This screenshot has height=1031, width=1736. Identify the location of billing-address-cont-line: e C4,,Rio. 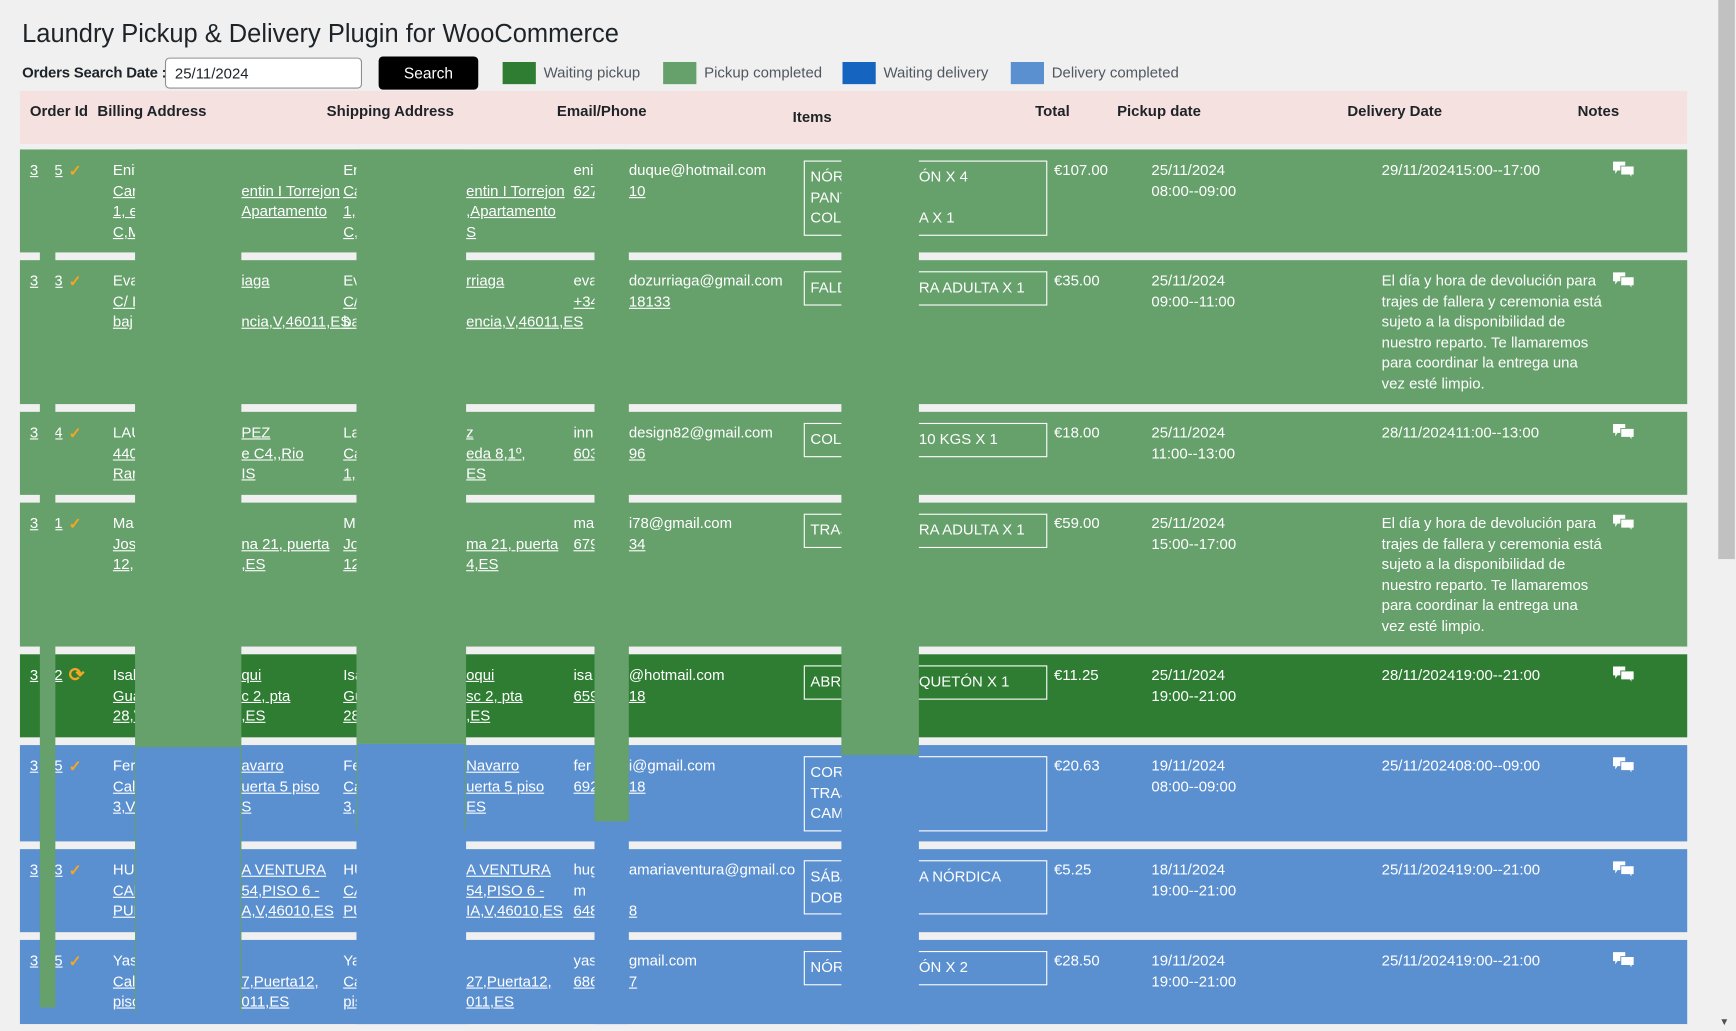
(272, 453).